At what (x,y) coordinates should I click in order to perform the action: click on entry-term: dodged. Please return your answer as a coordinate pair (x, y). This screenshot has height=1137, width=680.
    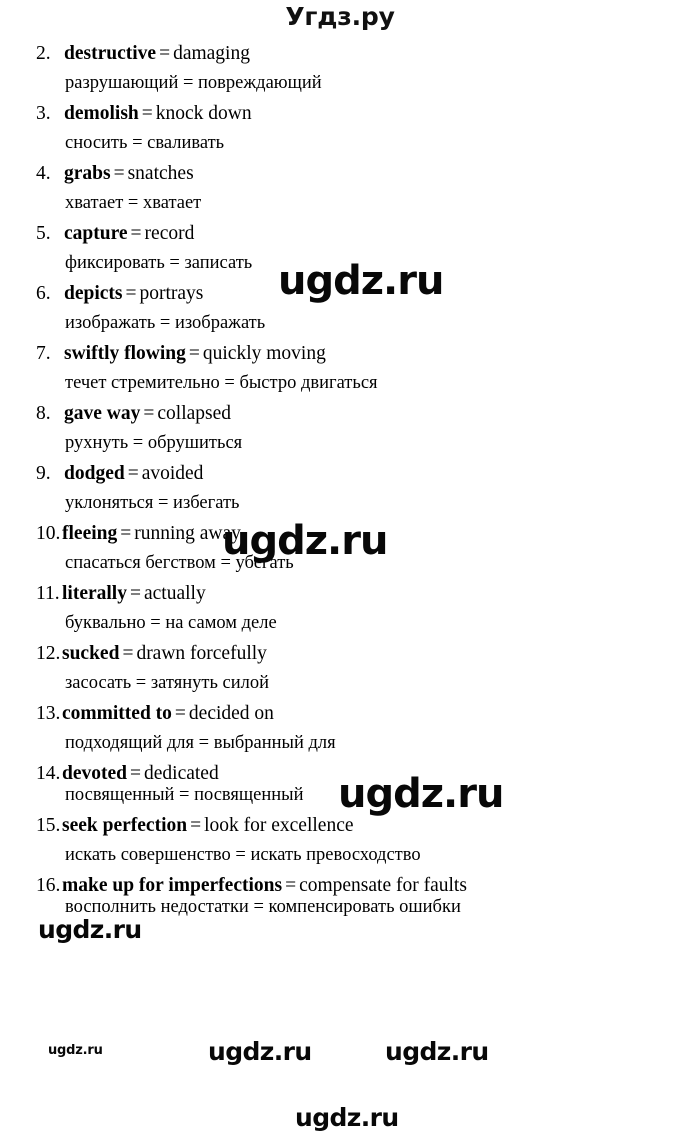
    Looking at the image, I should click on (94, 473).